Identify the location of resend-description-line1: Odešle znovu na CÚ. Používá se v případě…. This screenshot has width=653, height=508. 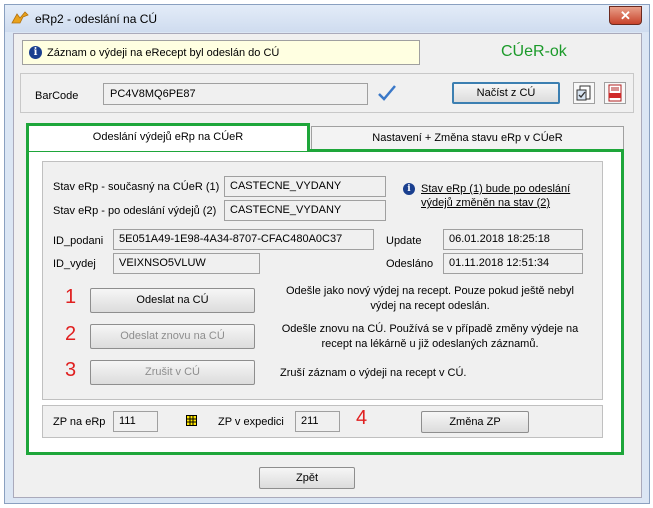
(430, 329).